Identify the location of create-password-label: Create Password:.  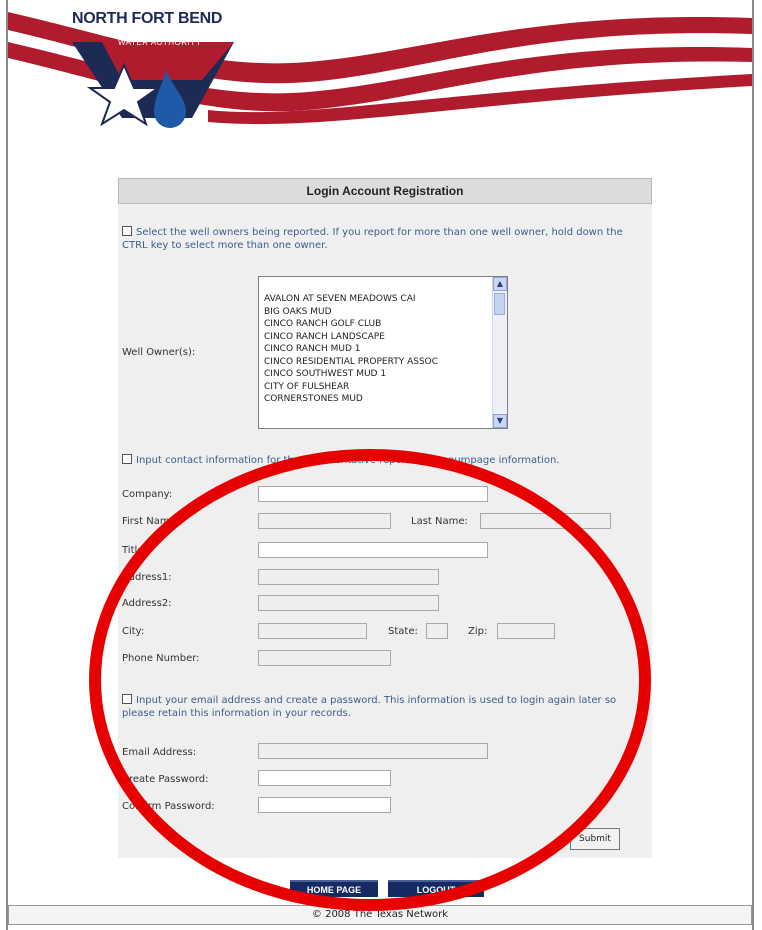
(165, 779).